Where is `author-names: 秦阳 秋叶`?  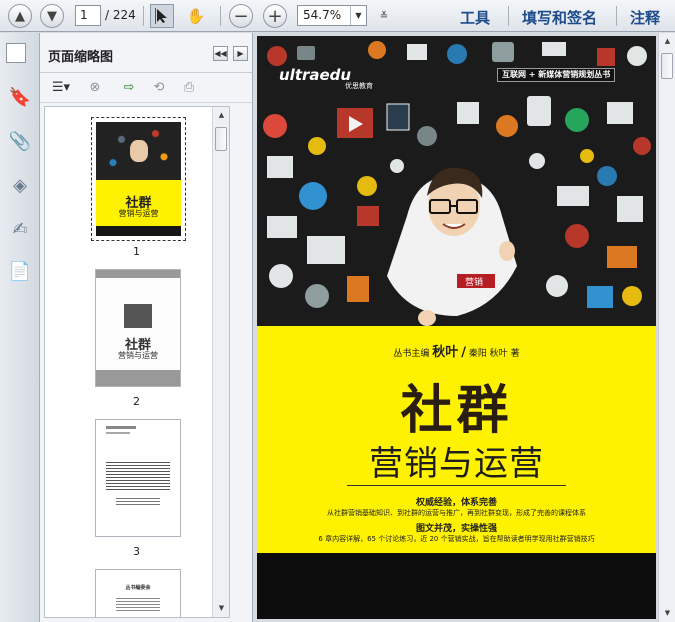
author-names: 秦阳 秋叶 is located at coordinates (488, 354).